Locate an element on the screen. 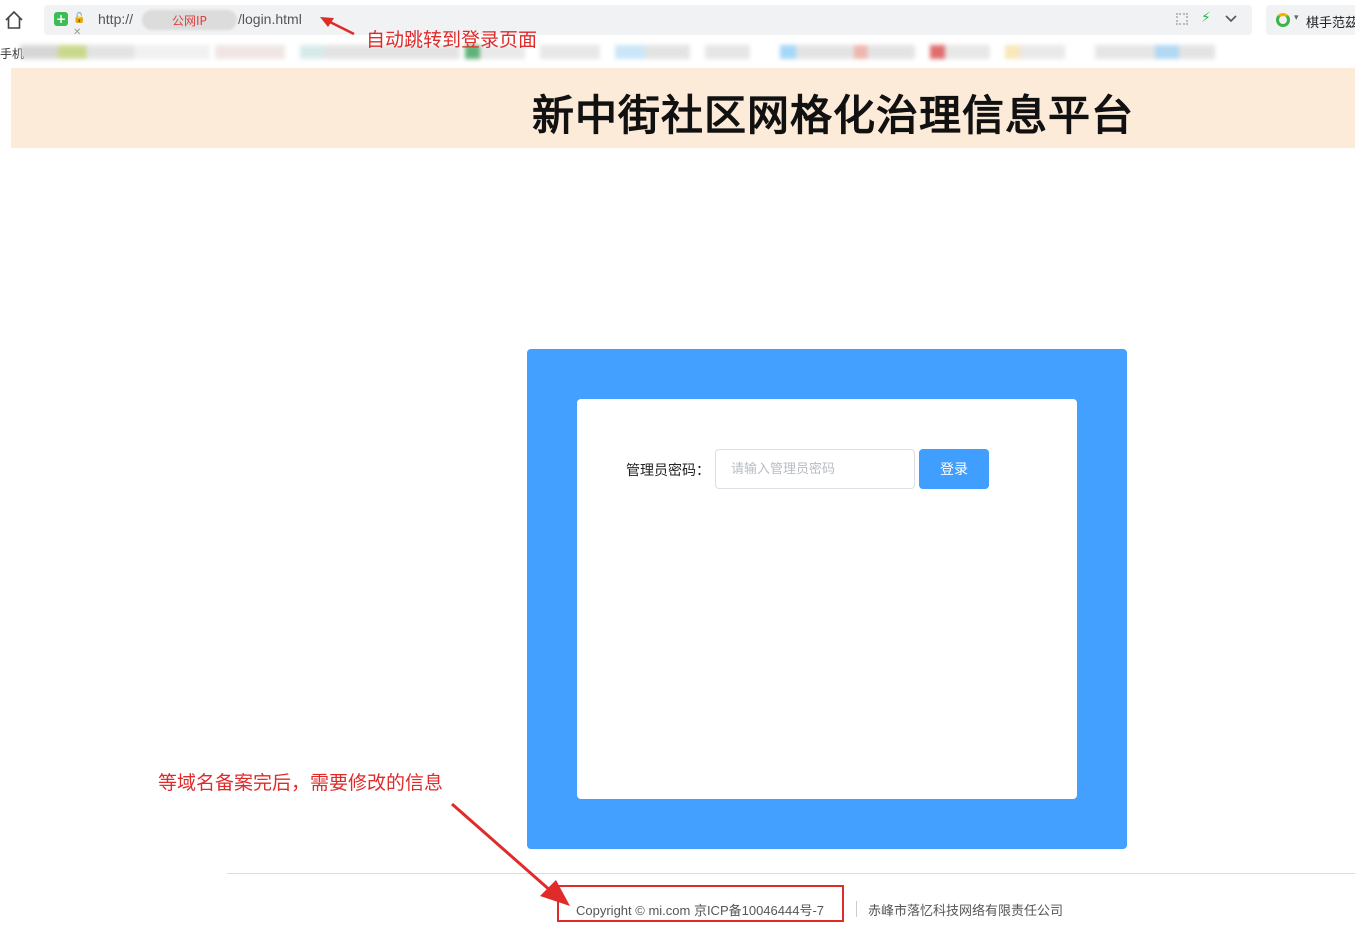 The width and height of the screenshot is (1355, 943). search-engine-text: 棋手范茲 is located at coordinates (1330, 21).